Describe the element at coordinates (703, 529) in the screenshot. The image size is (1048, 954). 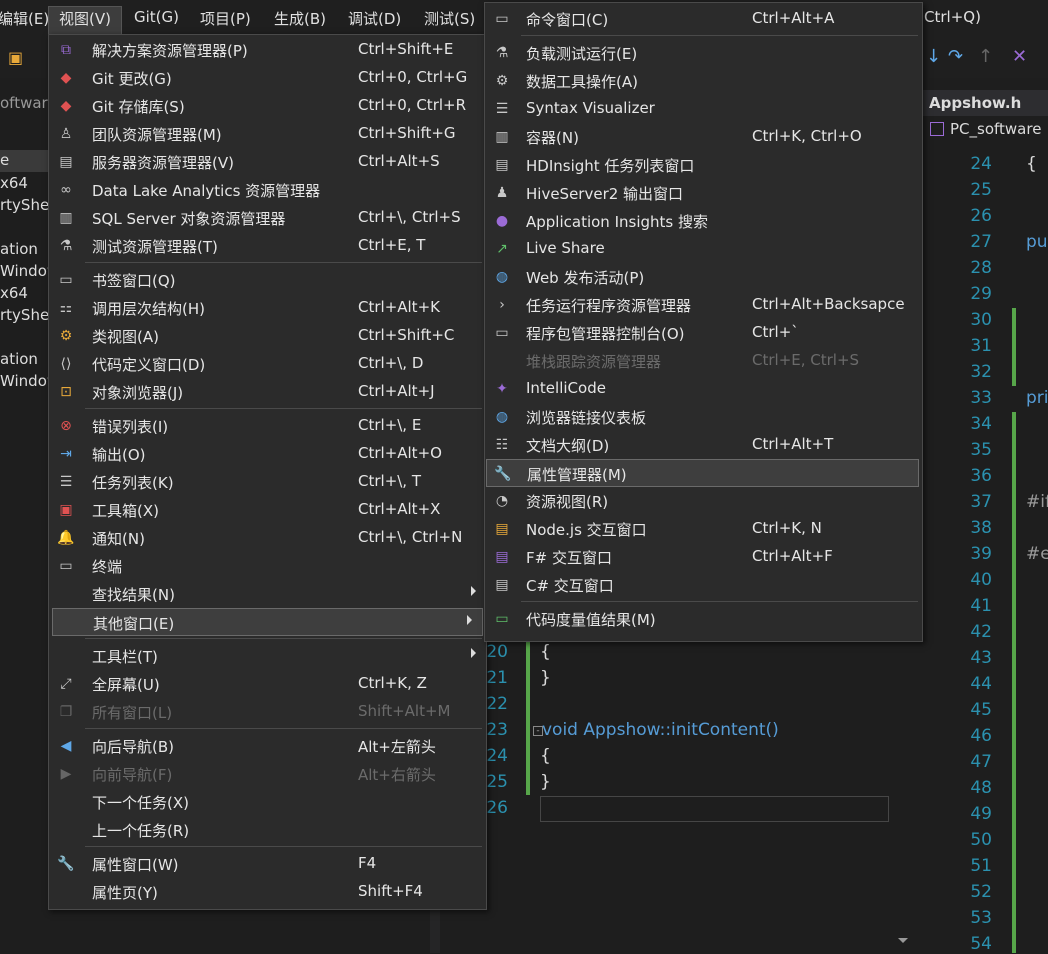
I see `other-windows-menu-item-18: ▤ Node.js 交互窗口 Ctrl+K, N` at that location.